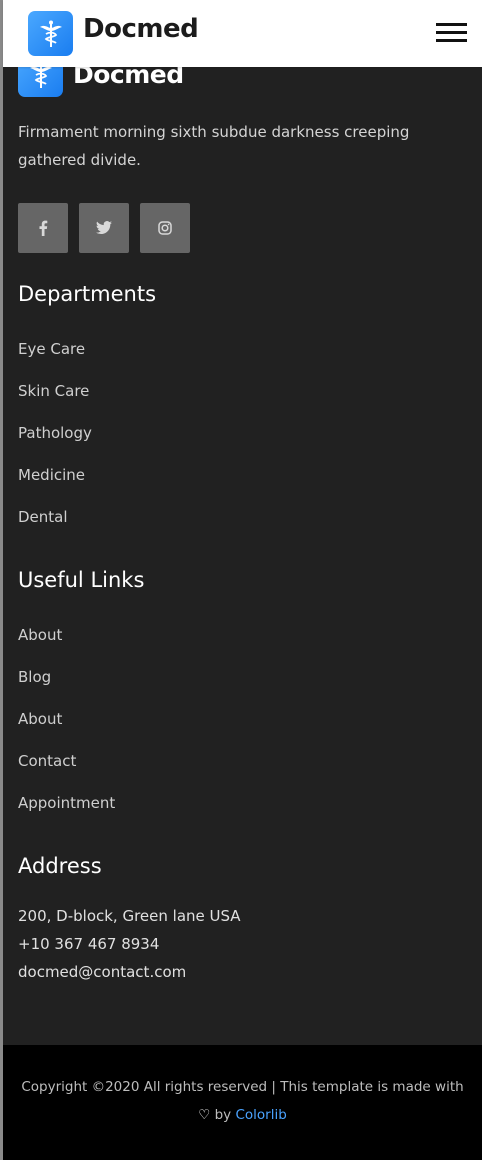 This screenshot has height=1160, width=482. I want to click on social-links, so click(109, 228).